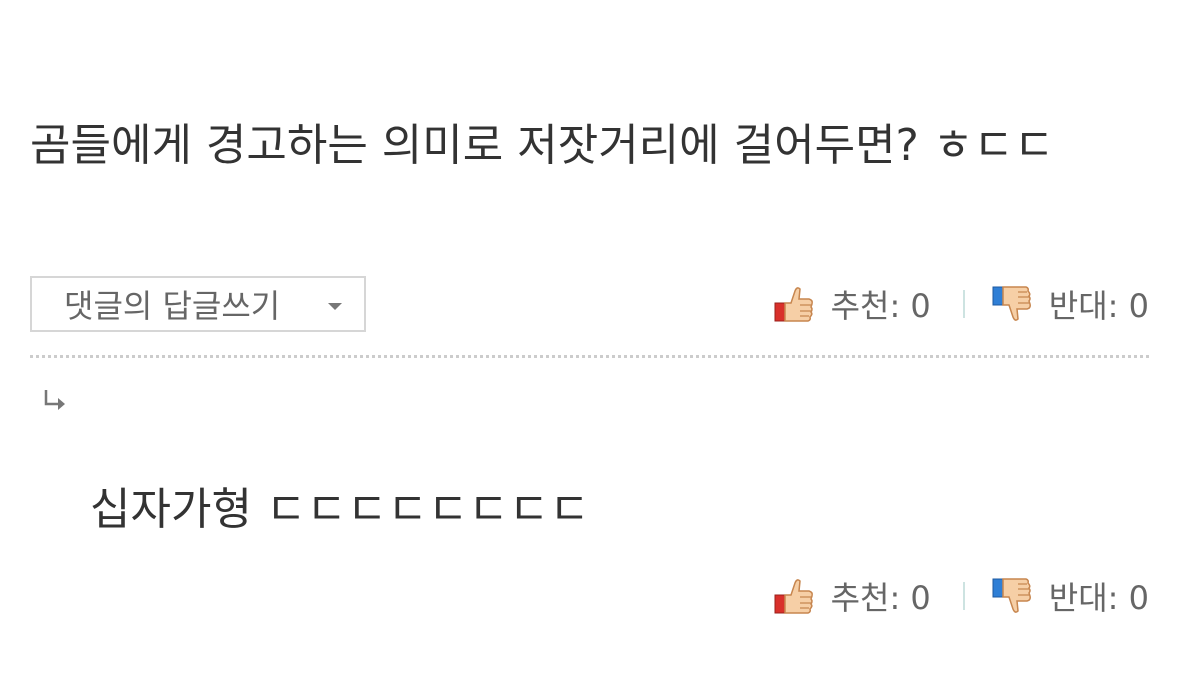 This screenshot has width=1179, height=674. What do you see at coordinates (961, 596) in the screenshot?
I see `reply-vote-bar: 추천: 0 반대: 0` at bounding box center [961, 596].